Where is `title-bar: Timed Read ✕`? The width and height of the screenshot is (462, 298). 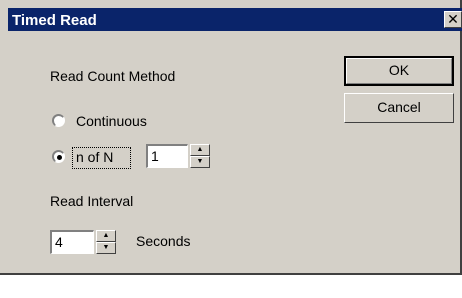 title-bar: Timed Read ✕ is located at coordinates (235, 19).